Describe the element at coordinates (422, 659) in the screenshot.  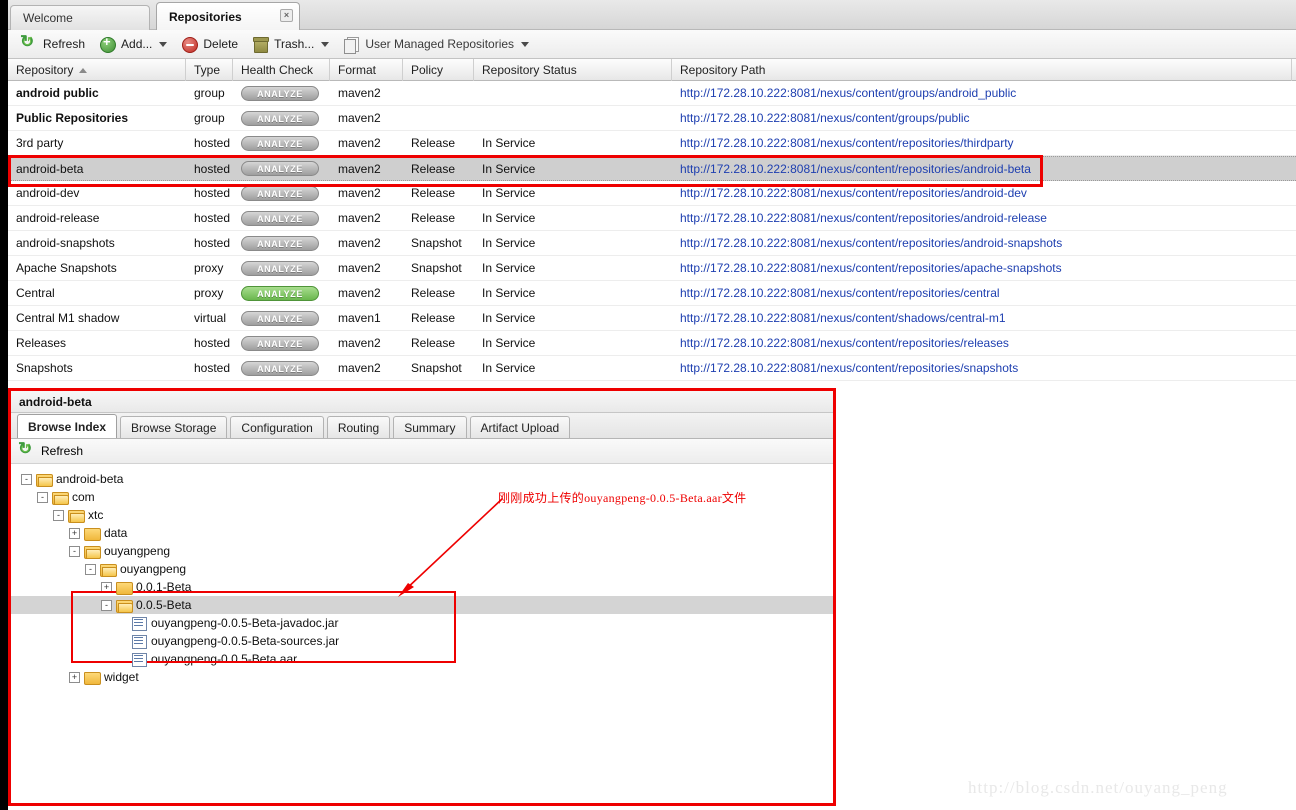
I see `tree-node: ouyangpeng-0.0.5-Beta.aar` at that location.